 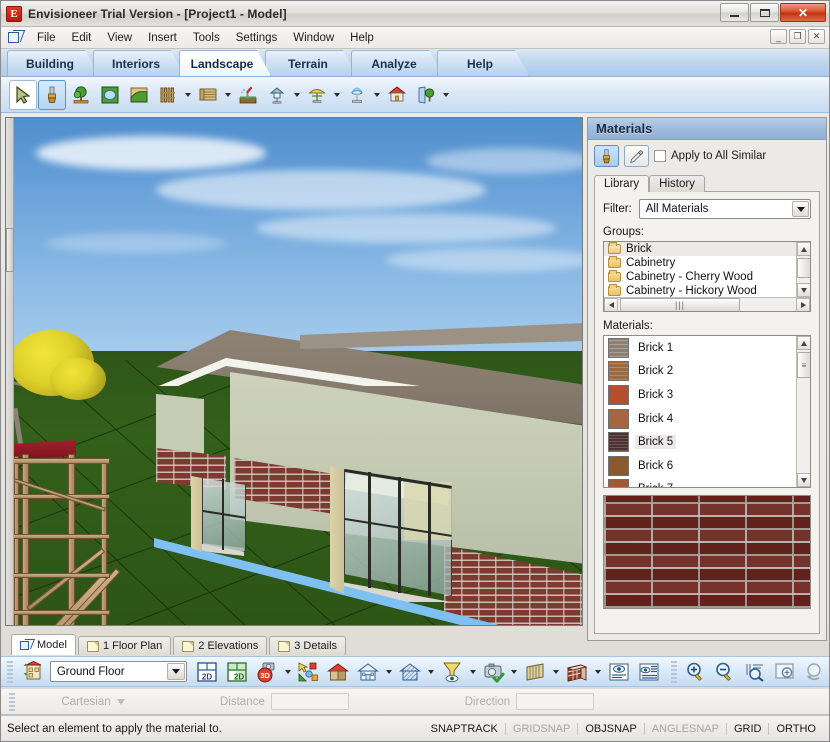 What do you see at coordinates (696, 672) in the screenshot?
I see `zoom-in-button` at bounding box center [696, 672].